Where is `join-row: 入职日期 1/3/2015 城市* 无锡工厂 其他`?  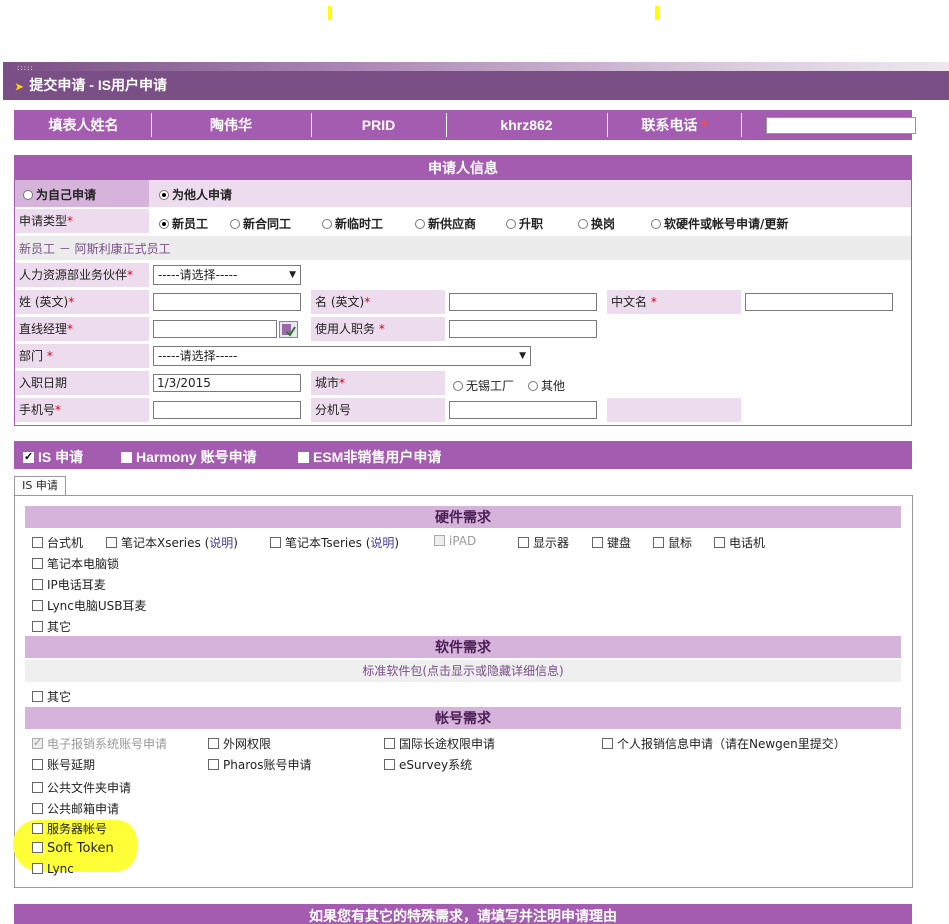 join-row: 入职日期 1/3/2015 城市* 无锡工厂 其他 is located at coordinates (463, 384).